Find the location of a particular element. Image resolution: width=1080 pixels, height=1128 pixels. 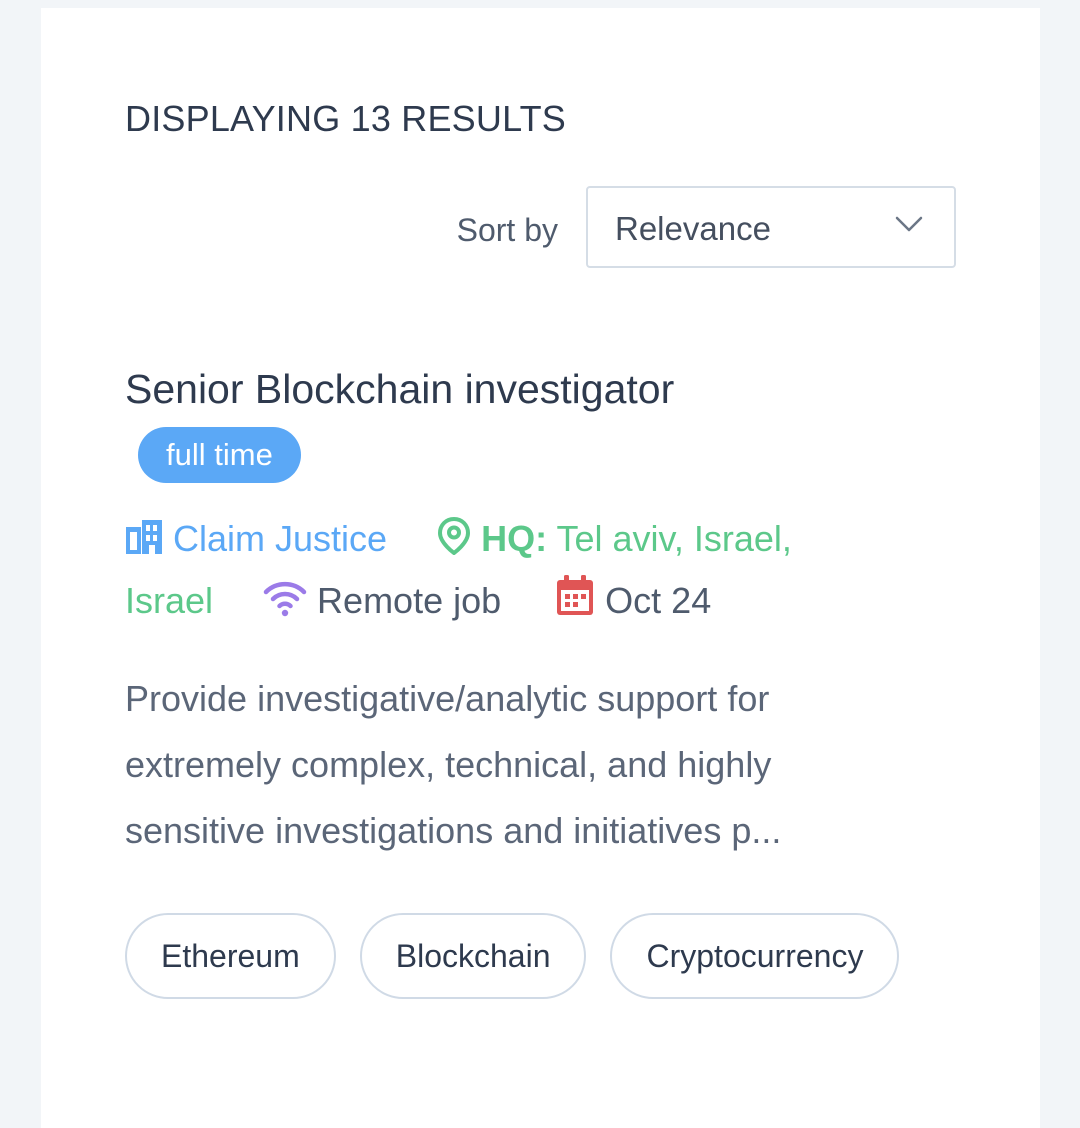

calendar-icon is located at coordinates (575, 595).